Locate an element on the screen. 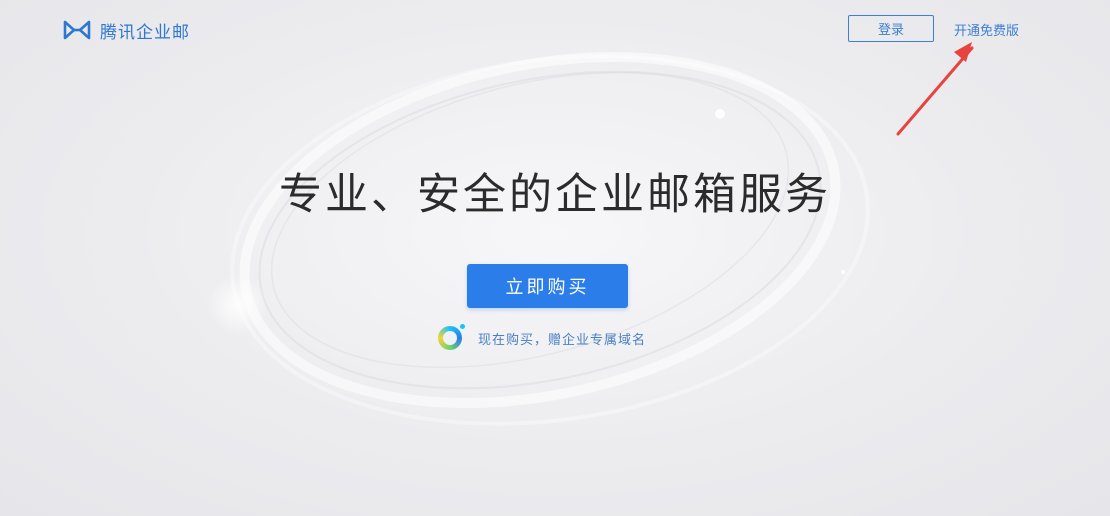  brand-name: 腾讯企业邮 is located at coordinates (145, 32).